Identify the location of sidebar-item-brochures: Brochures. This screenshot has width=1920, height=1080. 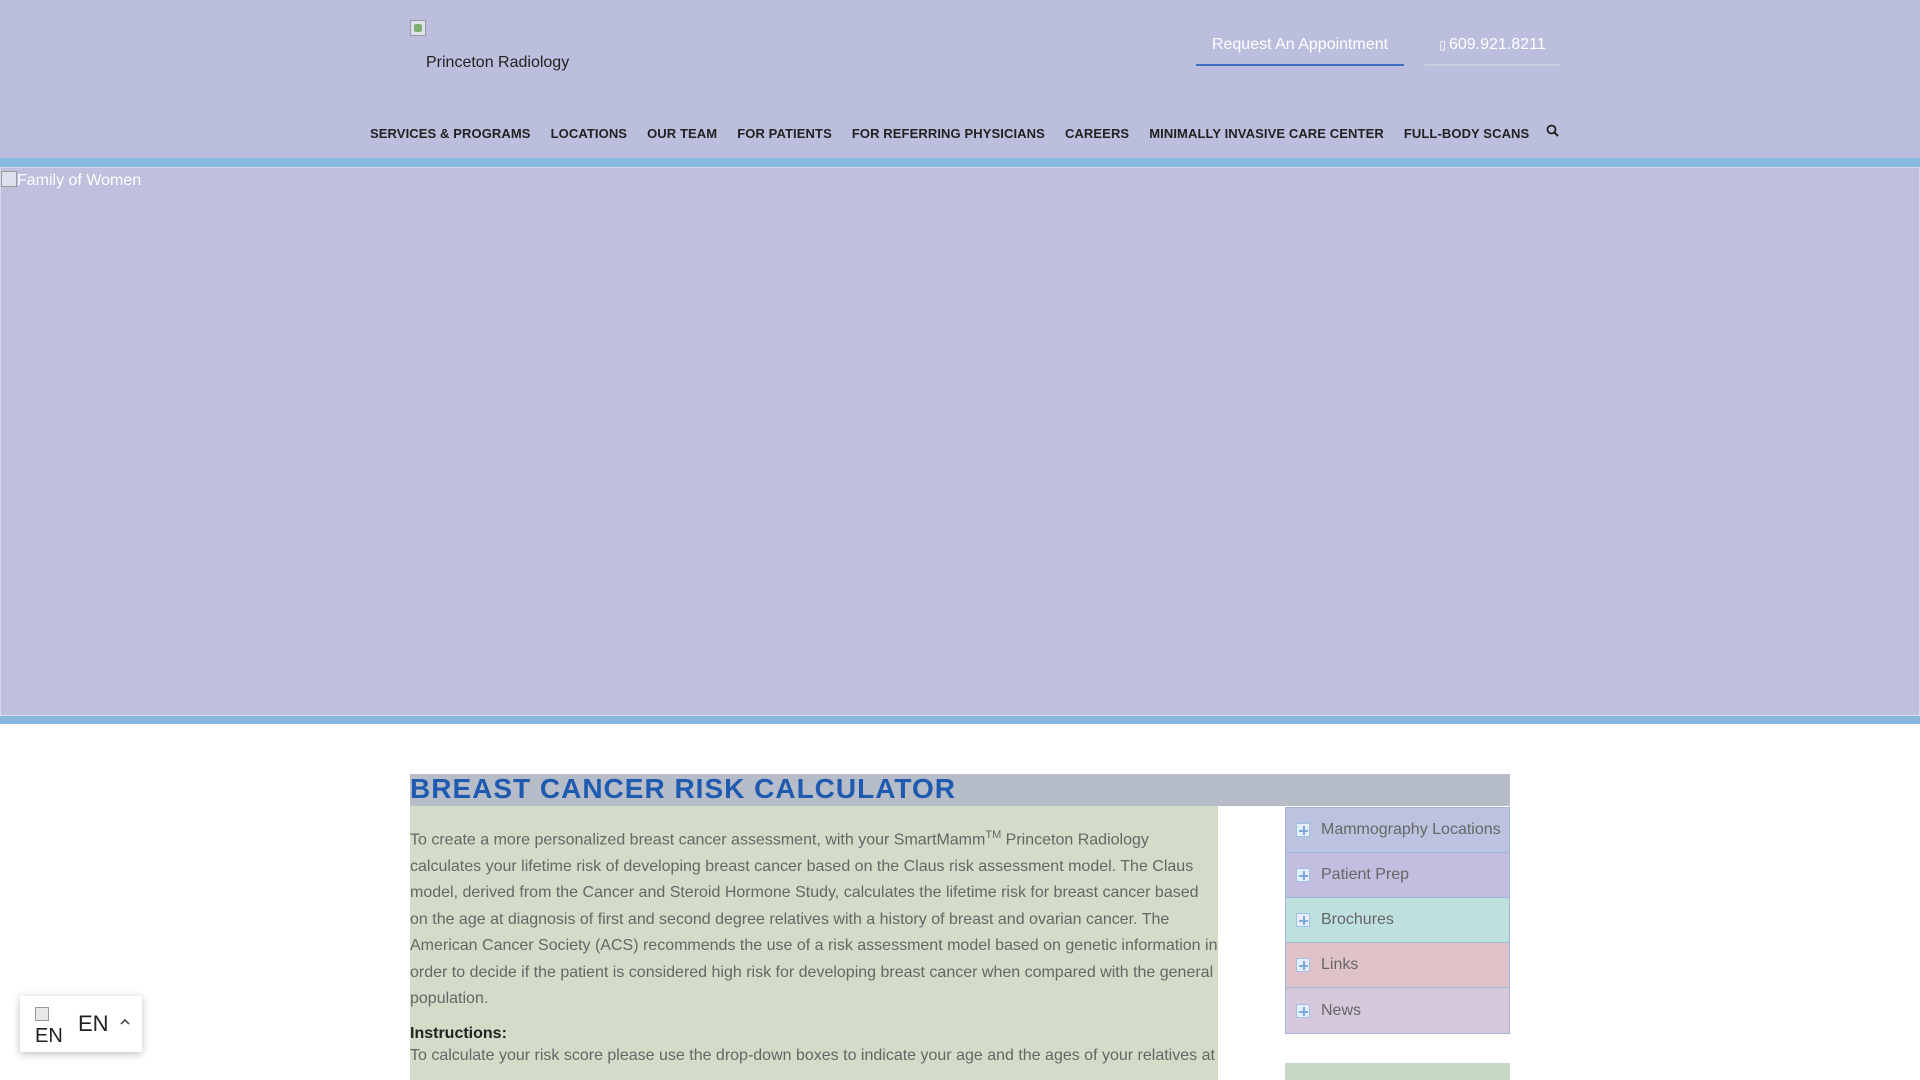
(1397, 920).